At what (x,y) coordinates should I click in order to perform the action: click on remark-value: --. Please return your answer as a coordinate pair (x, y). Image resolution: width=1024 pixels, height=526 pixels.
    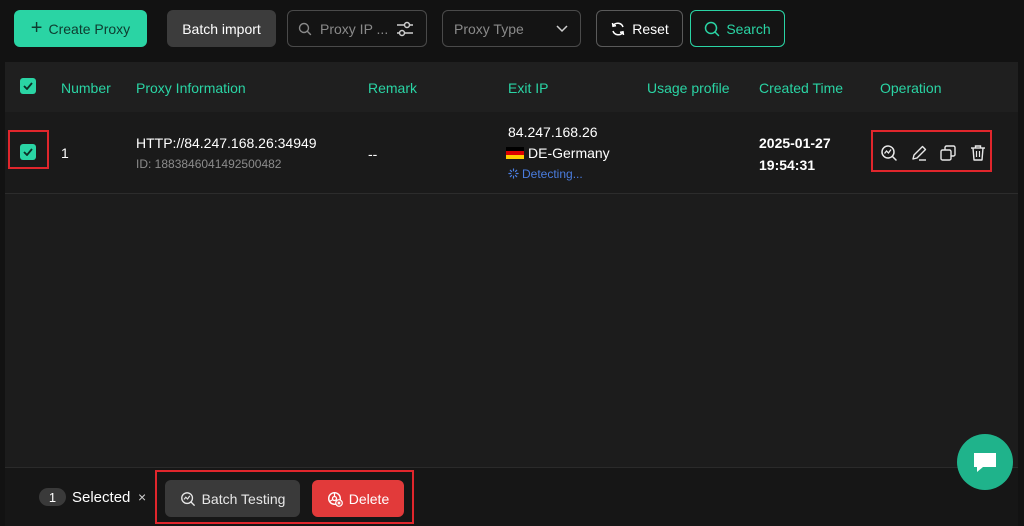
    Looking at the image, I should click on (373, 154).